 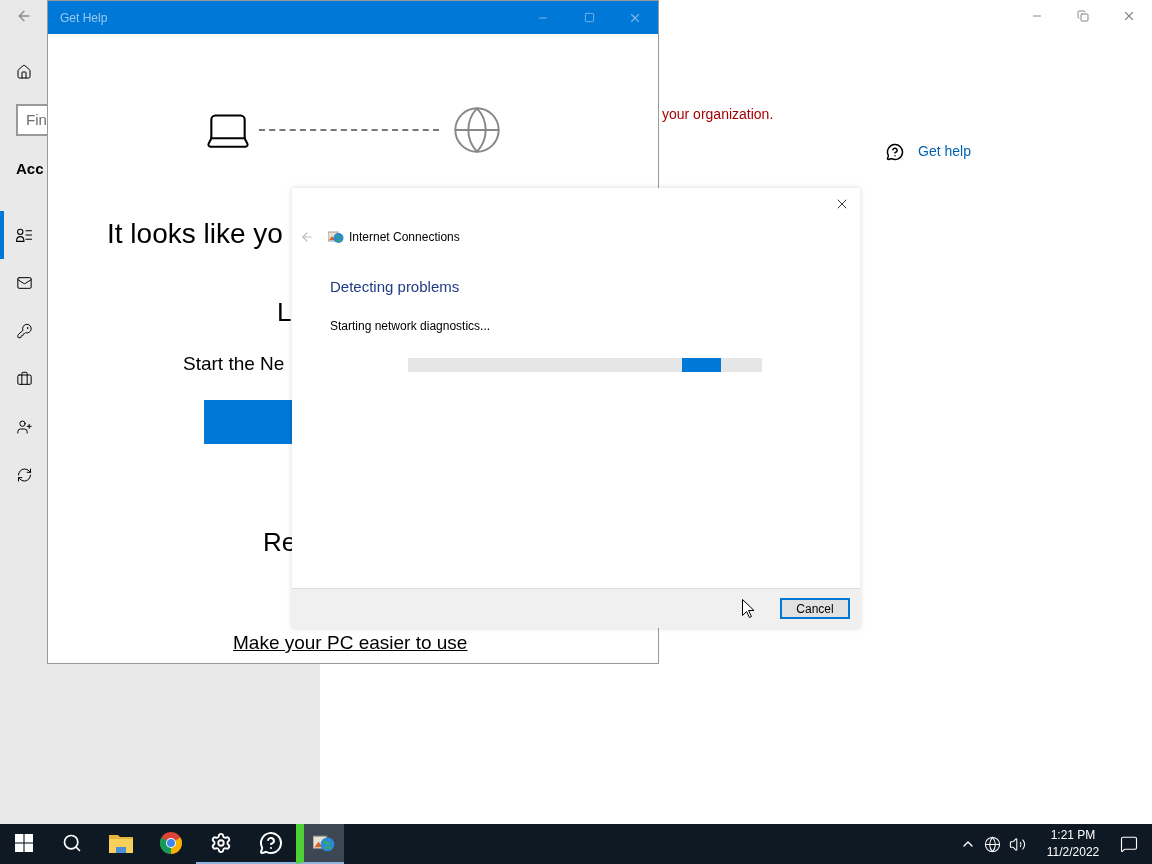 I want to click on cancel-button: Cancel, so click(x=815, y=608).